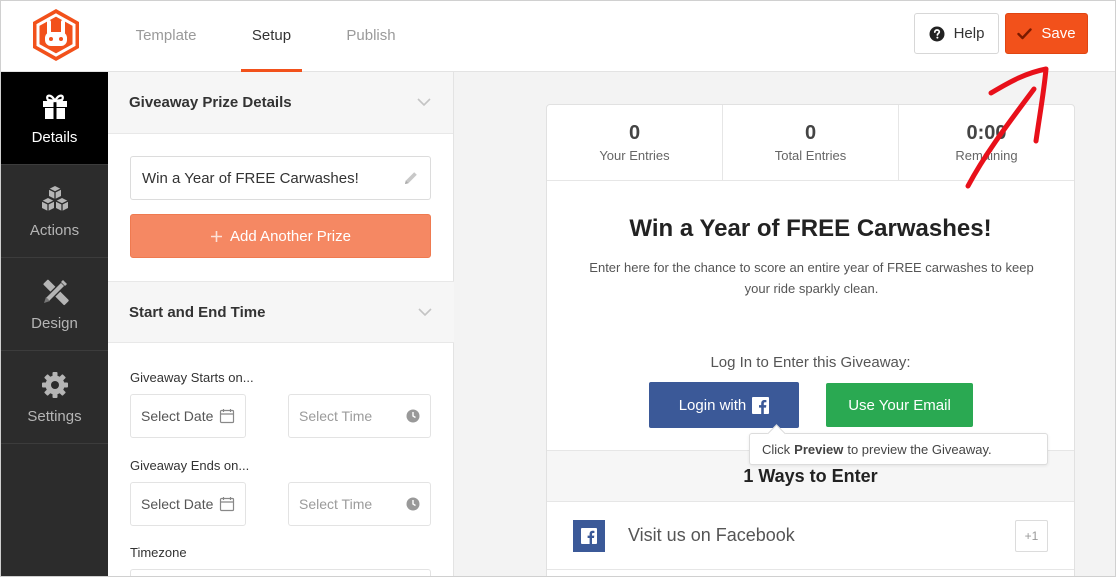 The height and width of the screenshot is (577, 1116). I want to click on design-tools-icon, so click(55, 292).